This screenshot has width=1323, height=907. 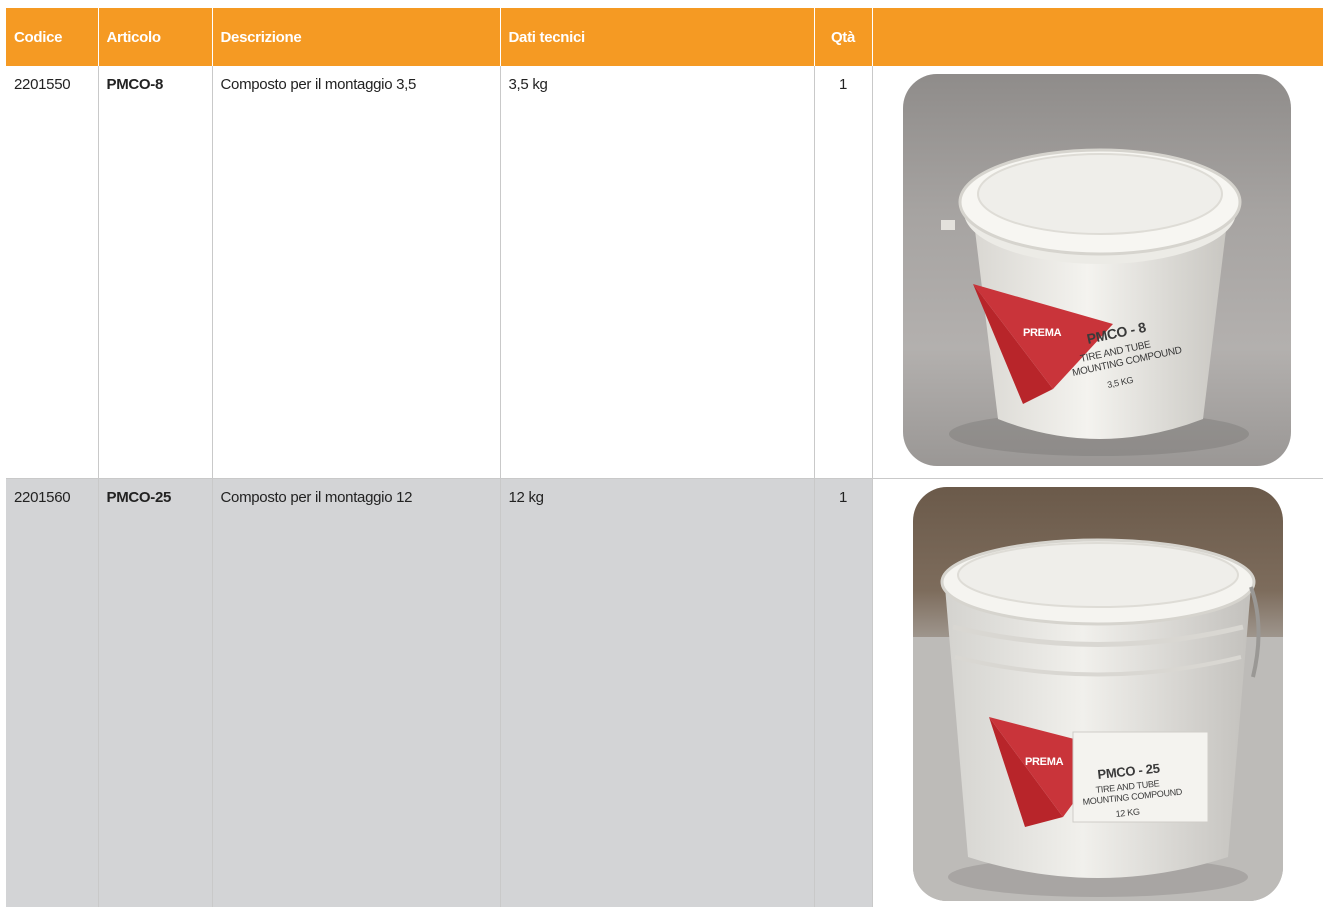 What do you see at coordinates (356, 693) in the screenshot?
I see `cell-descrizione: Composto per il montaggio 12` at bounding box center [356, 693].